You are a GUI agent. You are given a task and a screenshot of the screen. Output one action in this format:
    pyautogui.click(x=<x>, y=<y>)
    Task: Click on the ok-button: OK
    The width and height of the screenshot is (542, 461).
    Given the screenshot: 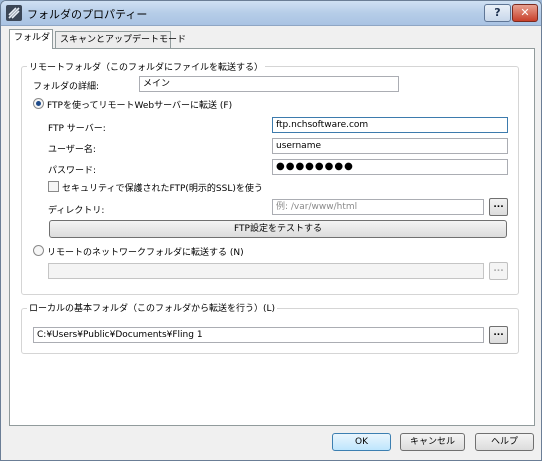 What is the action you would take?
    pyautogui.click(x=361, y=442)
    